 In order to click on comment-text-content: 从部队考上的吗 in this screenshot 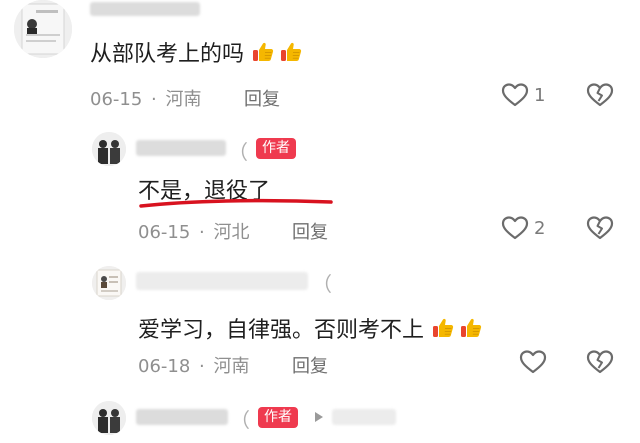, I will do `click(167, 54)`.